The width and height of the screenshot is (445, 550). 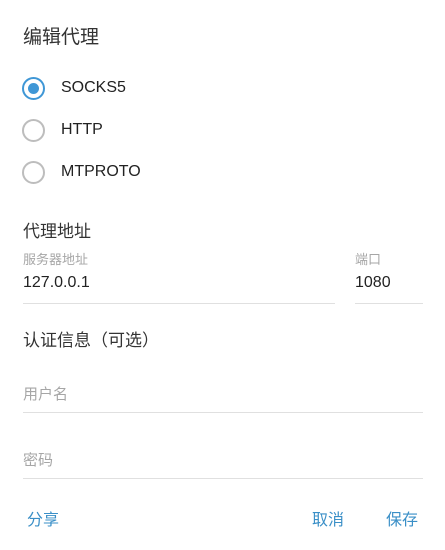 What do you see at coordinates (61, 37) in the screenshot?
I see `dialog-title: 编辑代理` at bounding box center [61, 37].